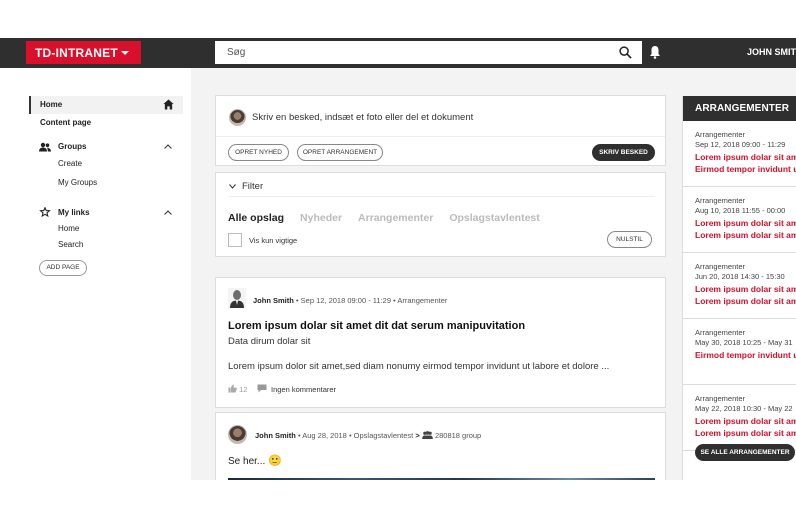  Describe the element at coordinates (395, 218) in the screenshot. I see `tab-events: Arrangementer` at that location.